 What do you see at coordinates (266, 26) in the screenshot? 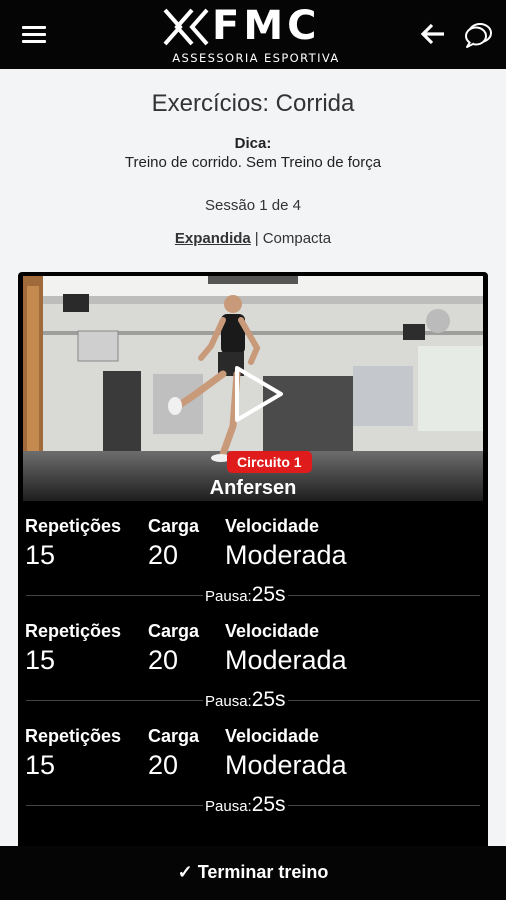
I see `logo-wordmark: FMC` at bounding box center [266, 26].